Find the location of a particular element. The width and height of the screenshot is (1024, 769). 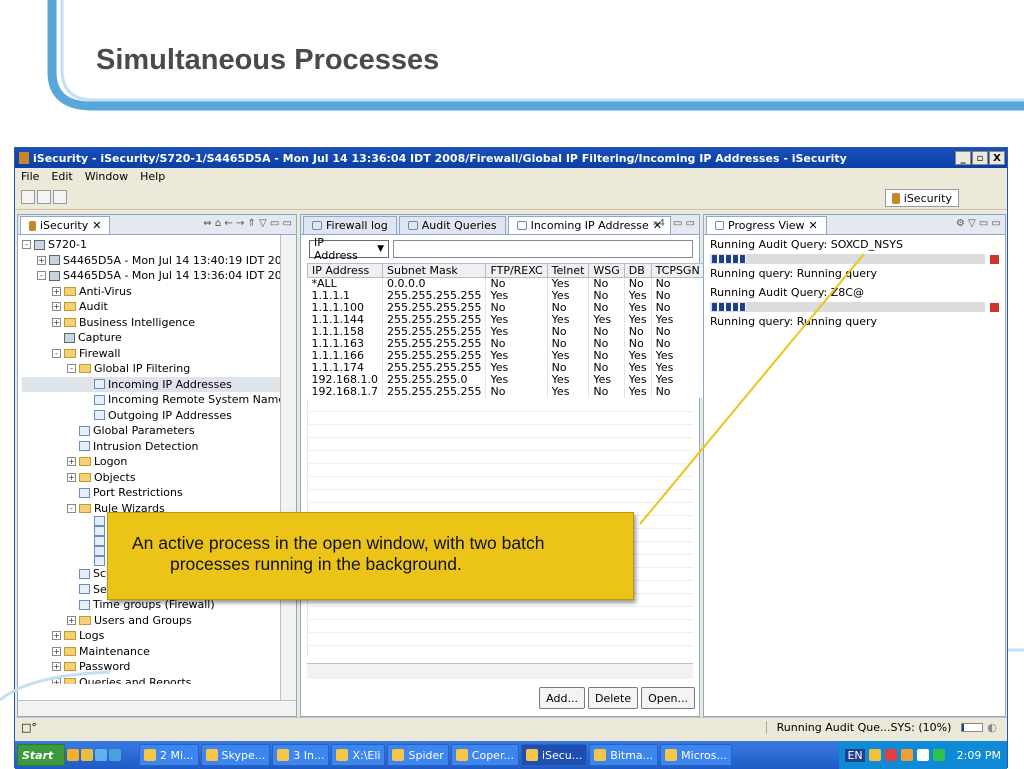

tree-item: - S4465D5A - Mon Jul 14 13:36:04 IDT 2008 is located at coordinates (159, 276).